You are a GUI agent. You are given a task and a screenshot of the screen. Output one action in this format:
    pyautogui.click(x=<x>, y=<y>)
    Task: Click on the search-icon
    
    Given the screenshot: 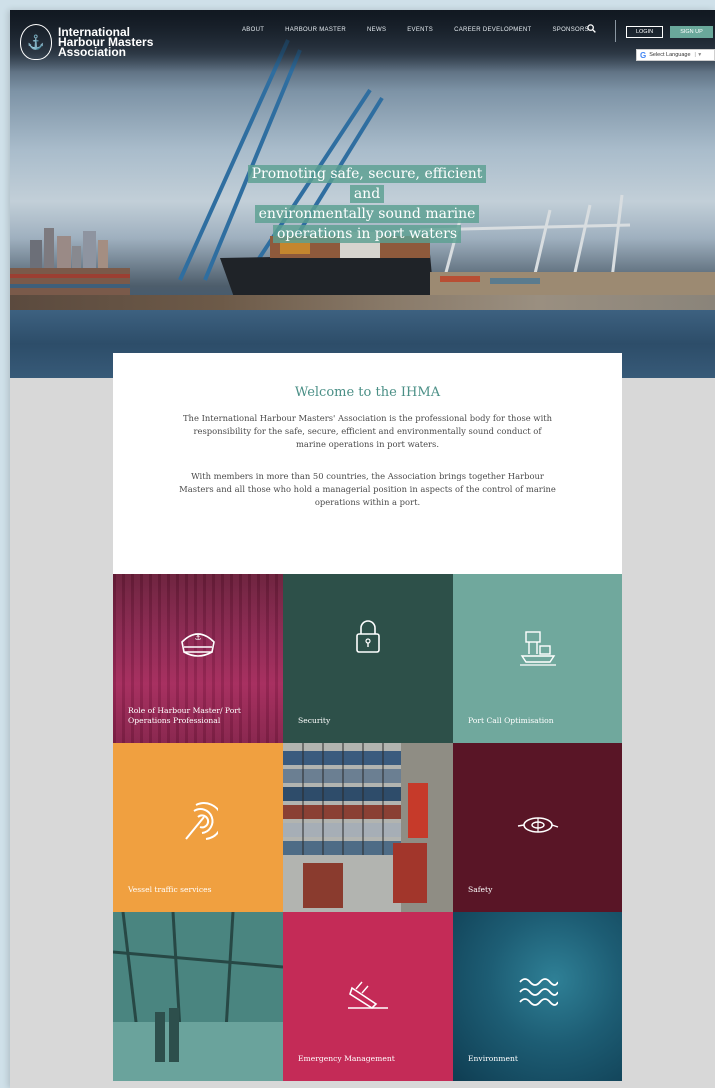 What is the action you would take?
    pyautogui.click(x=591, y=28)
    